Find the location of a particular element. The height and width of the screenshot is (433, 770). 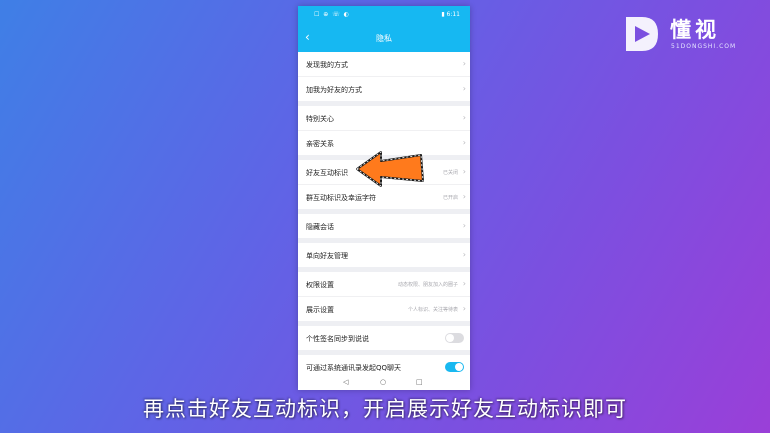

settings-row: 展示设置 个人标识、关注等待表 › is located at coordinates (384, 309).